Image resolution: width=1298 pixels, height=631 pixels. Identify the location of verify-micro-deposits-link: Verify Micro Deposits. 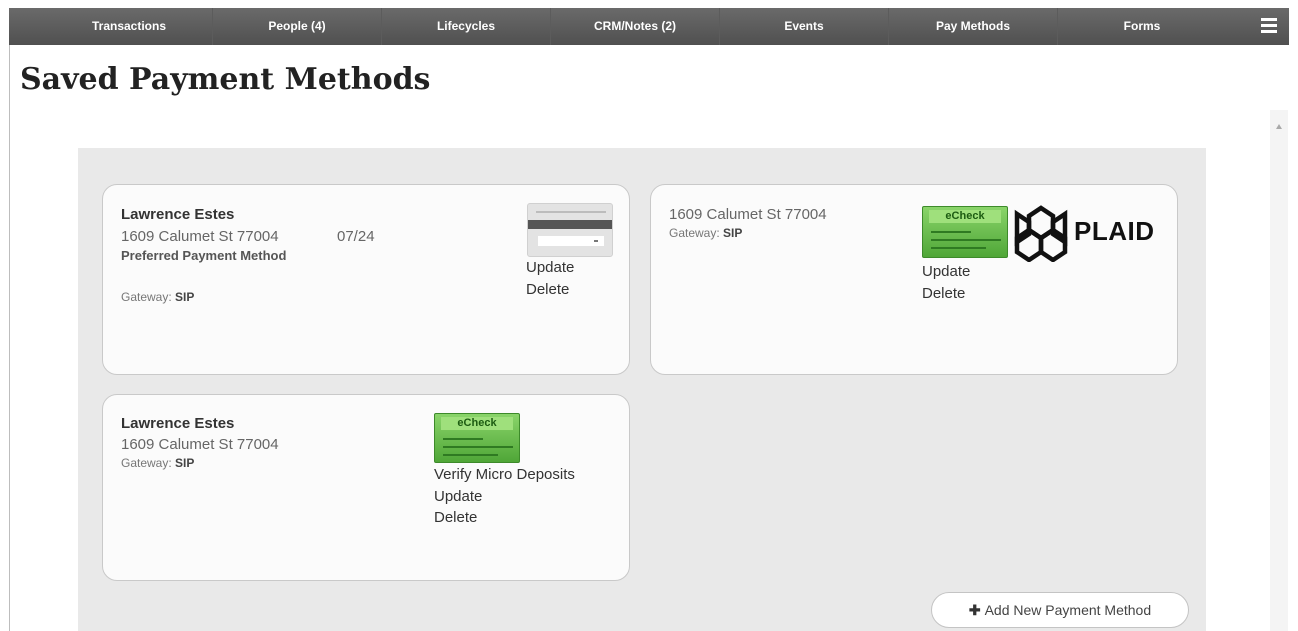
(504, 474).